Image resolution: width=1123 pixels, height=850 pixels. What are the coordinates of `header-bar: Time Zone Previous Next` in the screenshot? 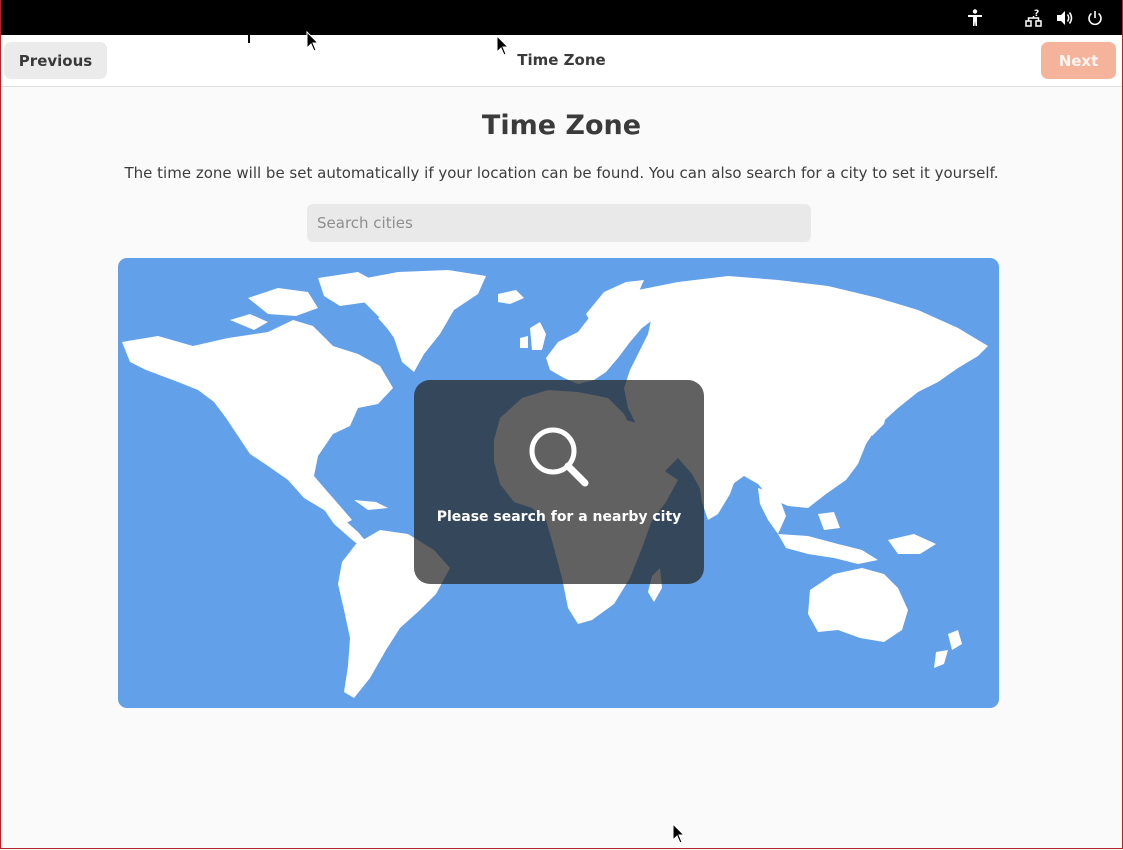 It's located at (561, 61).